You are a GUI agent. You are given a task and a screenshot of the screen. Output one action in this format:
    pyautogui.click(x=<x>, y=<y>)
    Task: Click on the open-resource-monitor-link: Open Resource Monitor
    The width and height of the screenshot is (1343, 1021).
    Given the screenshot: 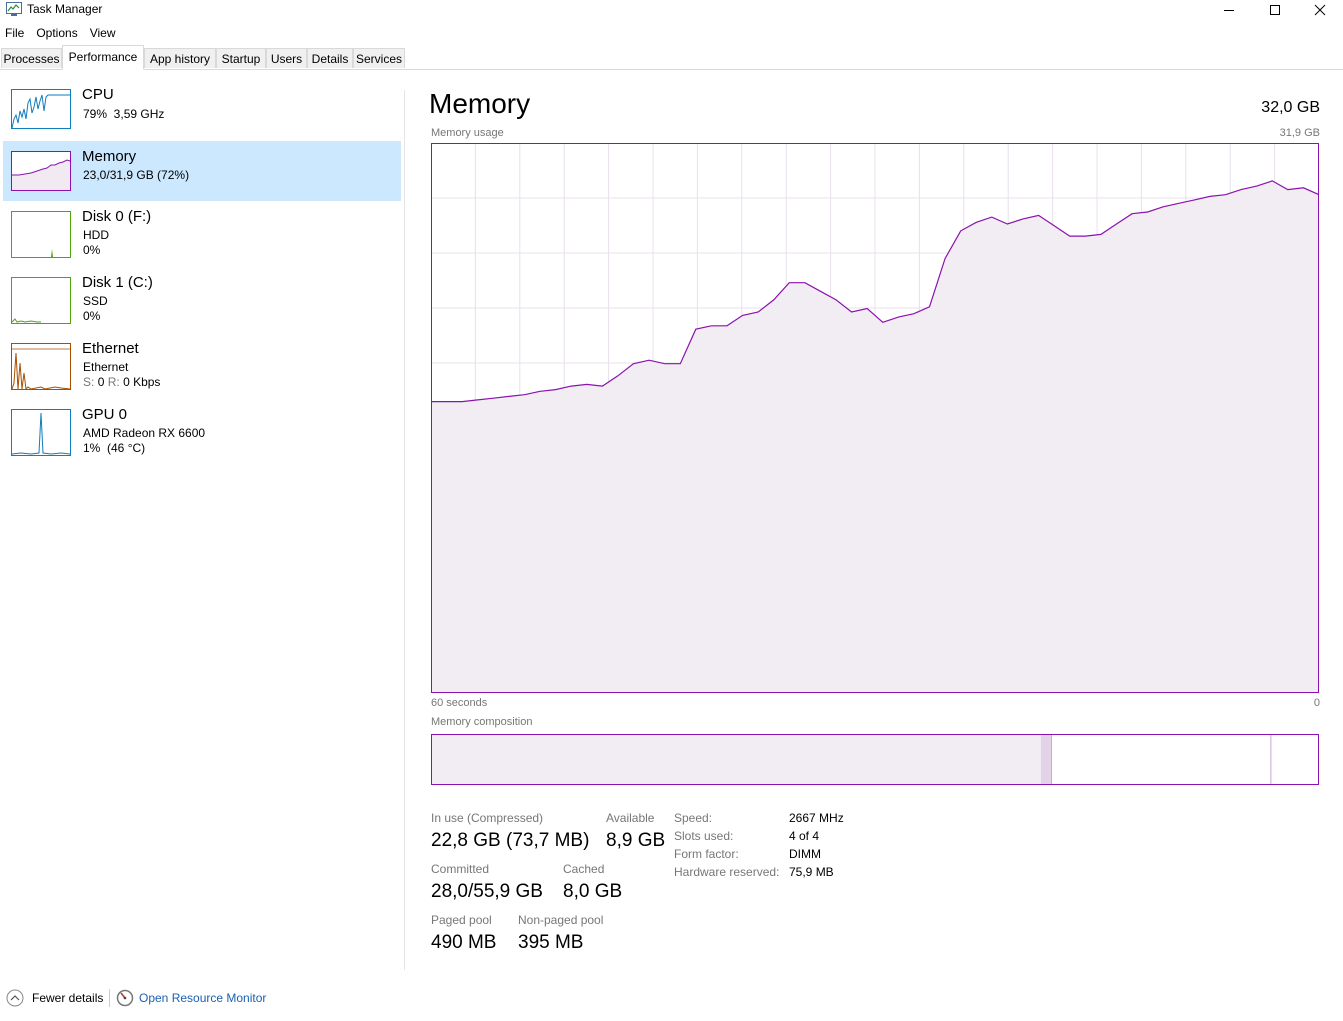 What is the action you would take?
    pyautogui.click(x=191, y=998)
    